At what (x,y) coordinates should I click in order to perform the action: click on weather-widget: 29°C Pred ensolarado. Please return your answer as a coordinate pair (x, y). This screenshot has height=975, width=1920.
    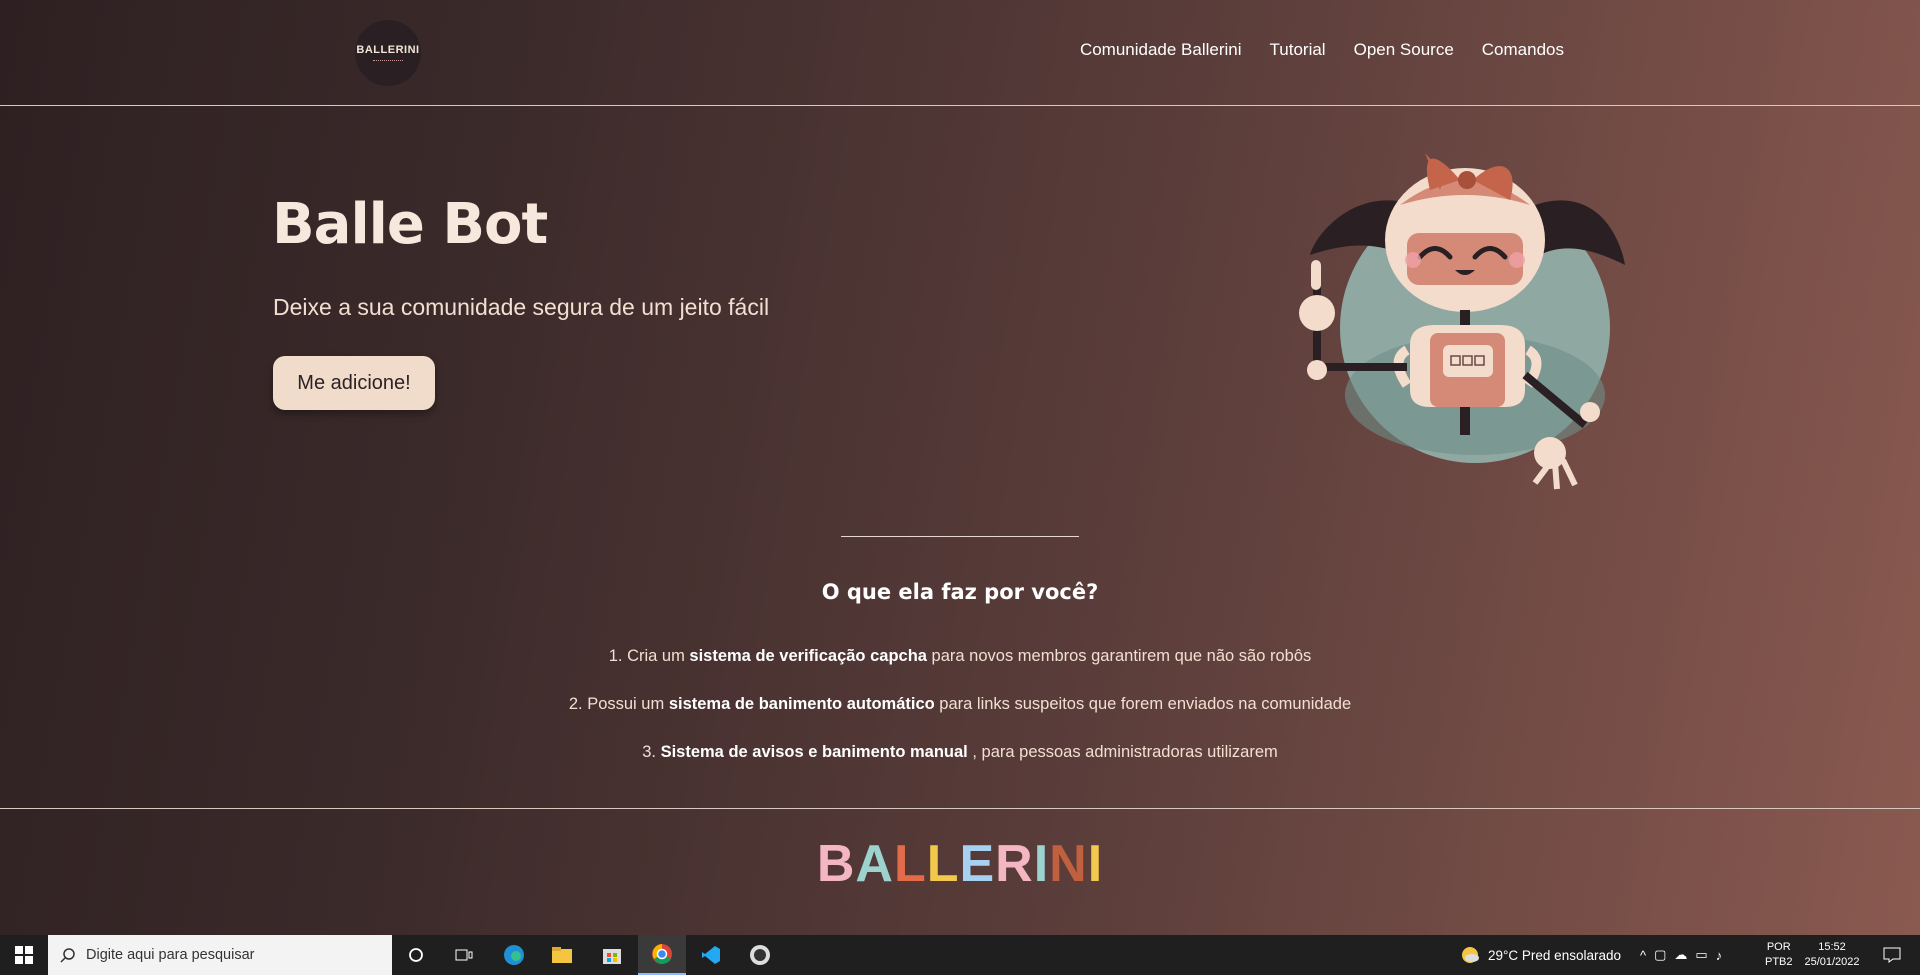
    Looking at the image, I should click on (1540, 955).